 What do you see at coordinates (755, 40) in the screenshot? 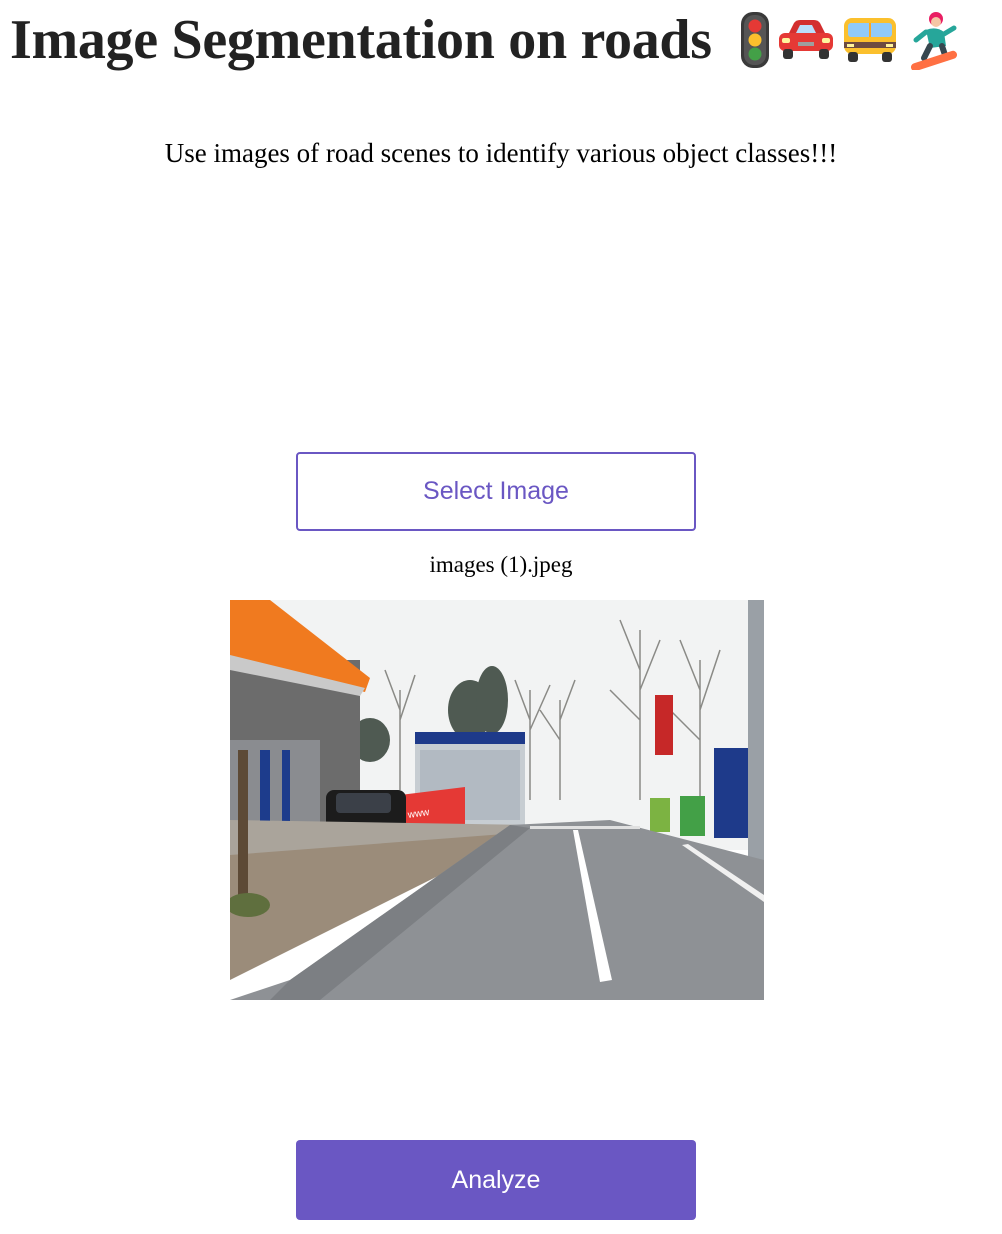
I see `traffic-light-icon` at bounding box center [755, 40].